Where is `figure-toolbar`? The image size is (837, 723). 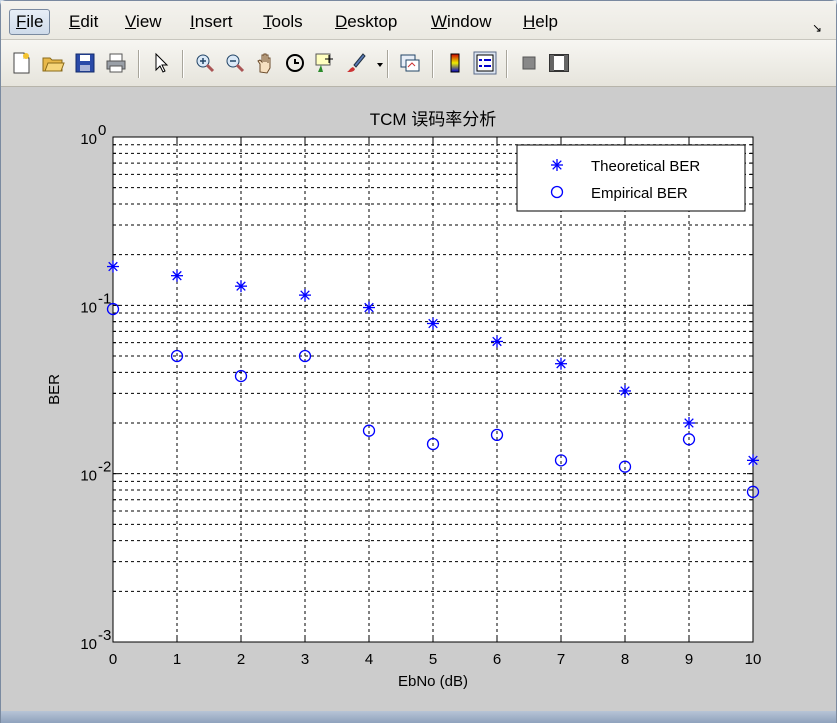 figure-toolbar is located at coordinates (418, 63).